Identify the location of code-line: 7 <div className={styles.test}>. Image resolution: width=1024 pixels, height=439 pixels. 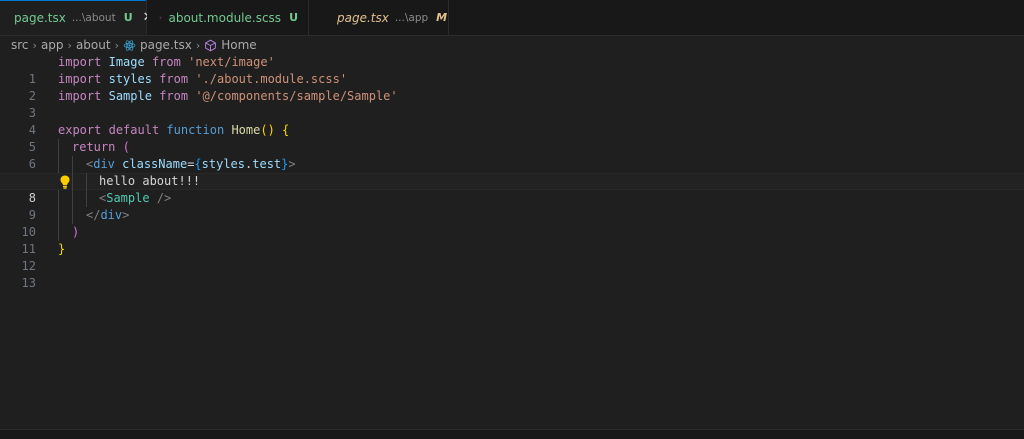
(512, 172).